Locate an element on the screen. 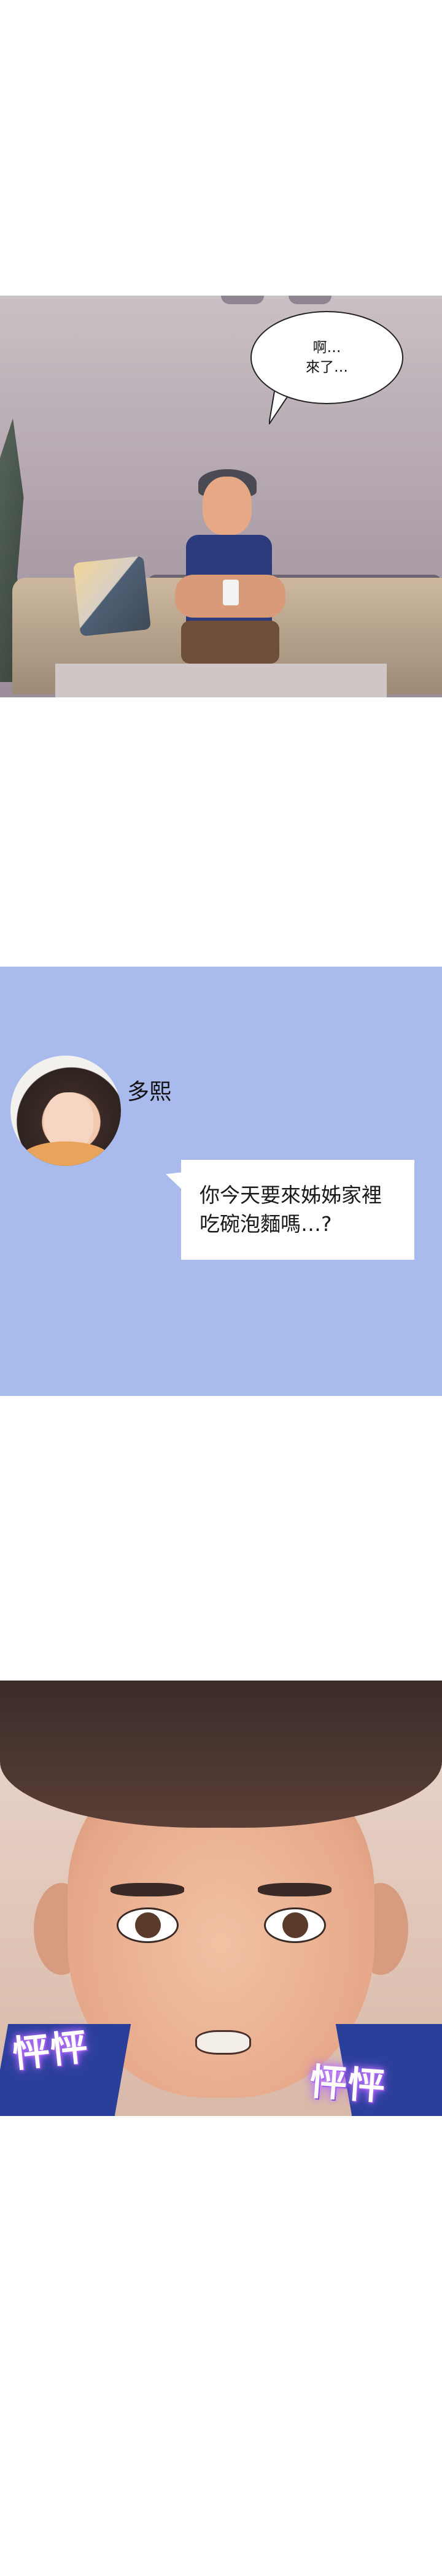 This screenshot has width=442, height=2576. avatar-shirt is located at coordinates (66, 1153).